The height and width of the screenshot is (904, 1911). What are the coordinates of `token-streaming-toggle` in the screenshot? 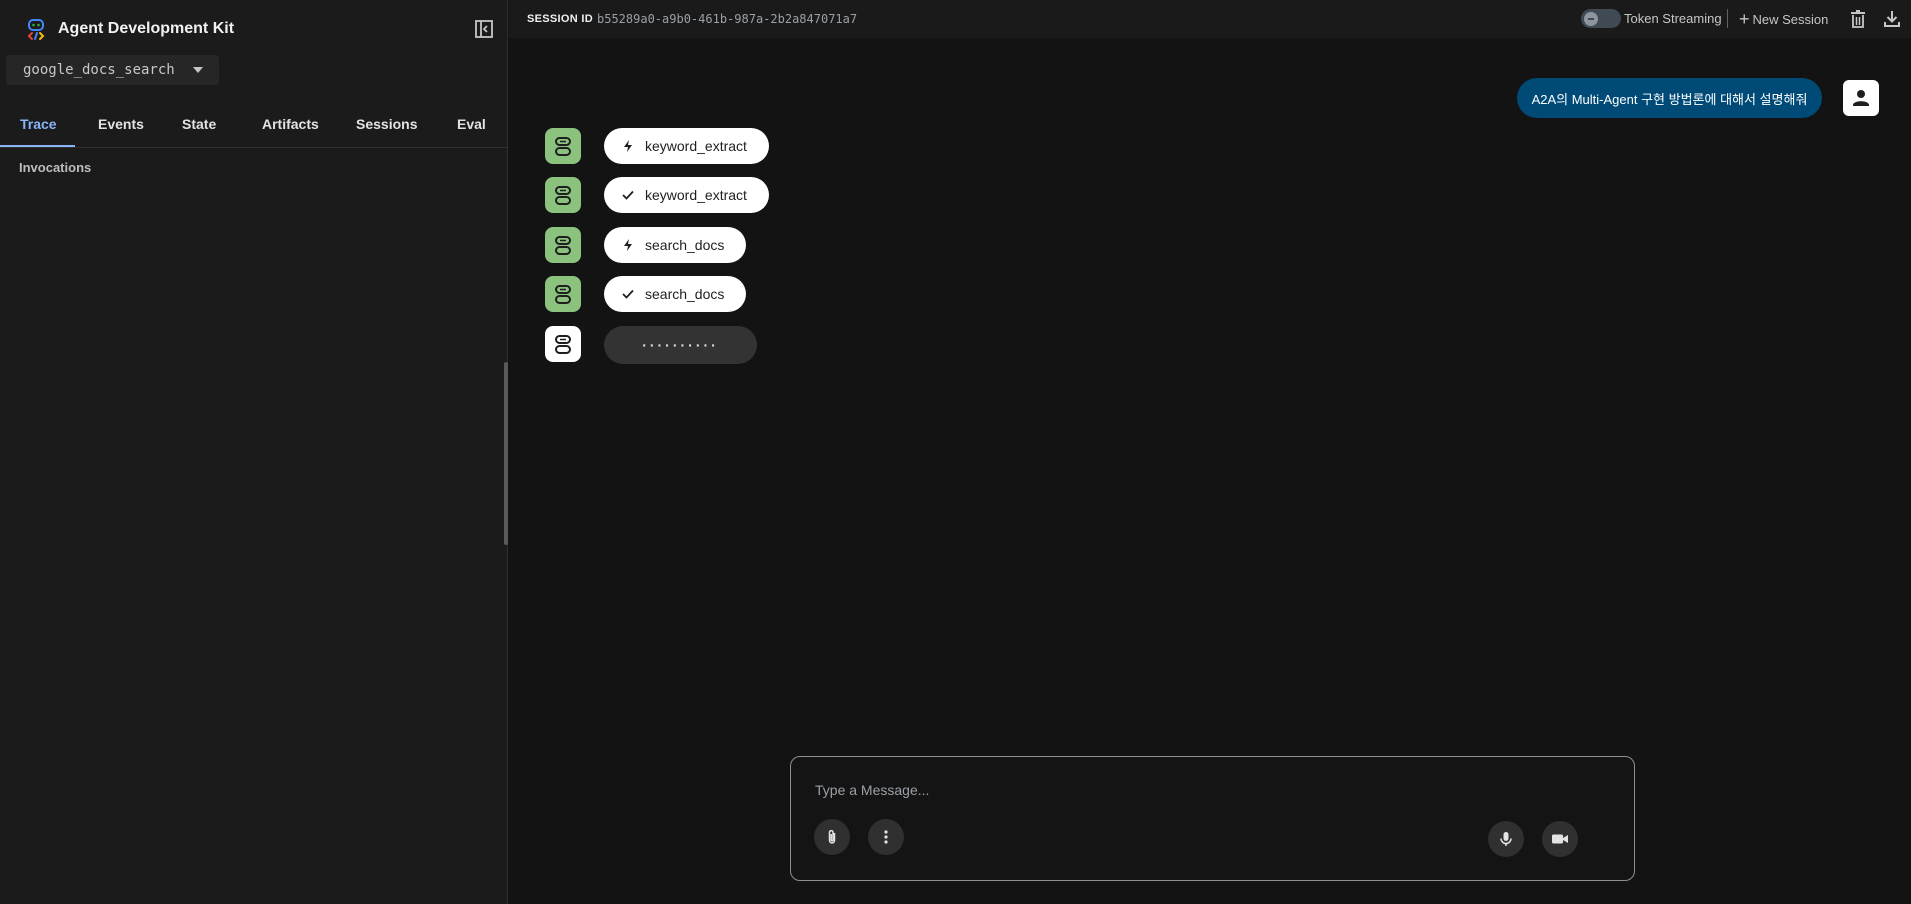 It's located at (1601, 18).